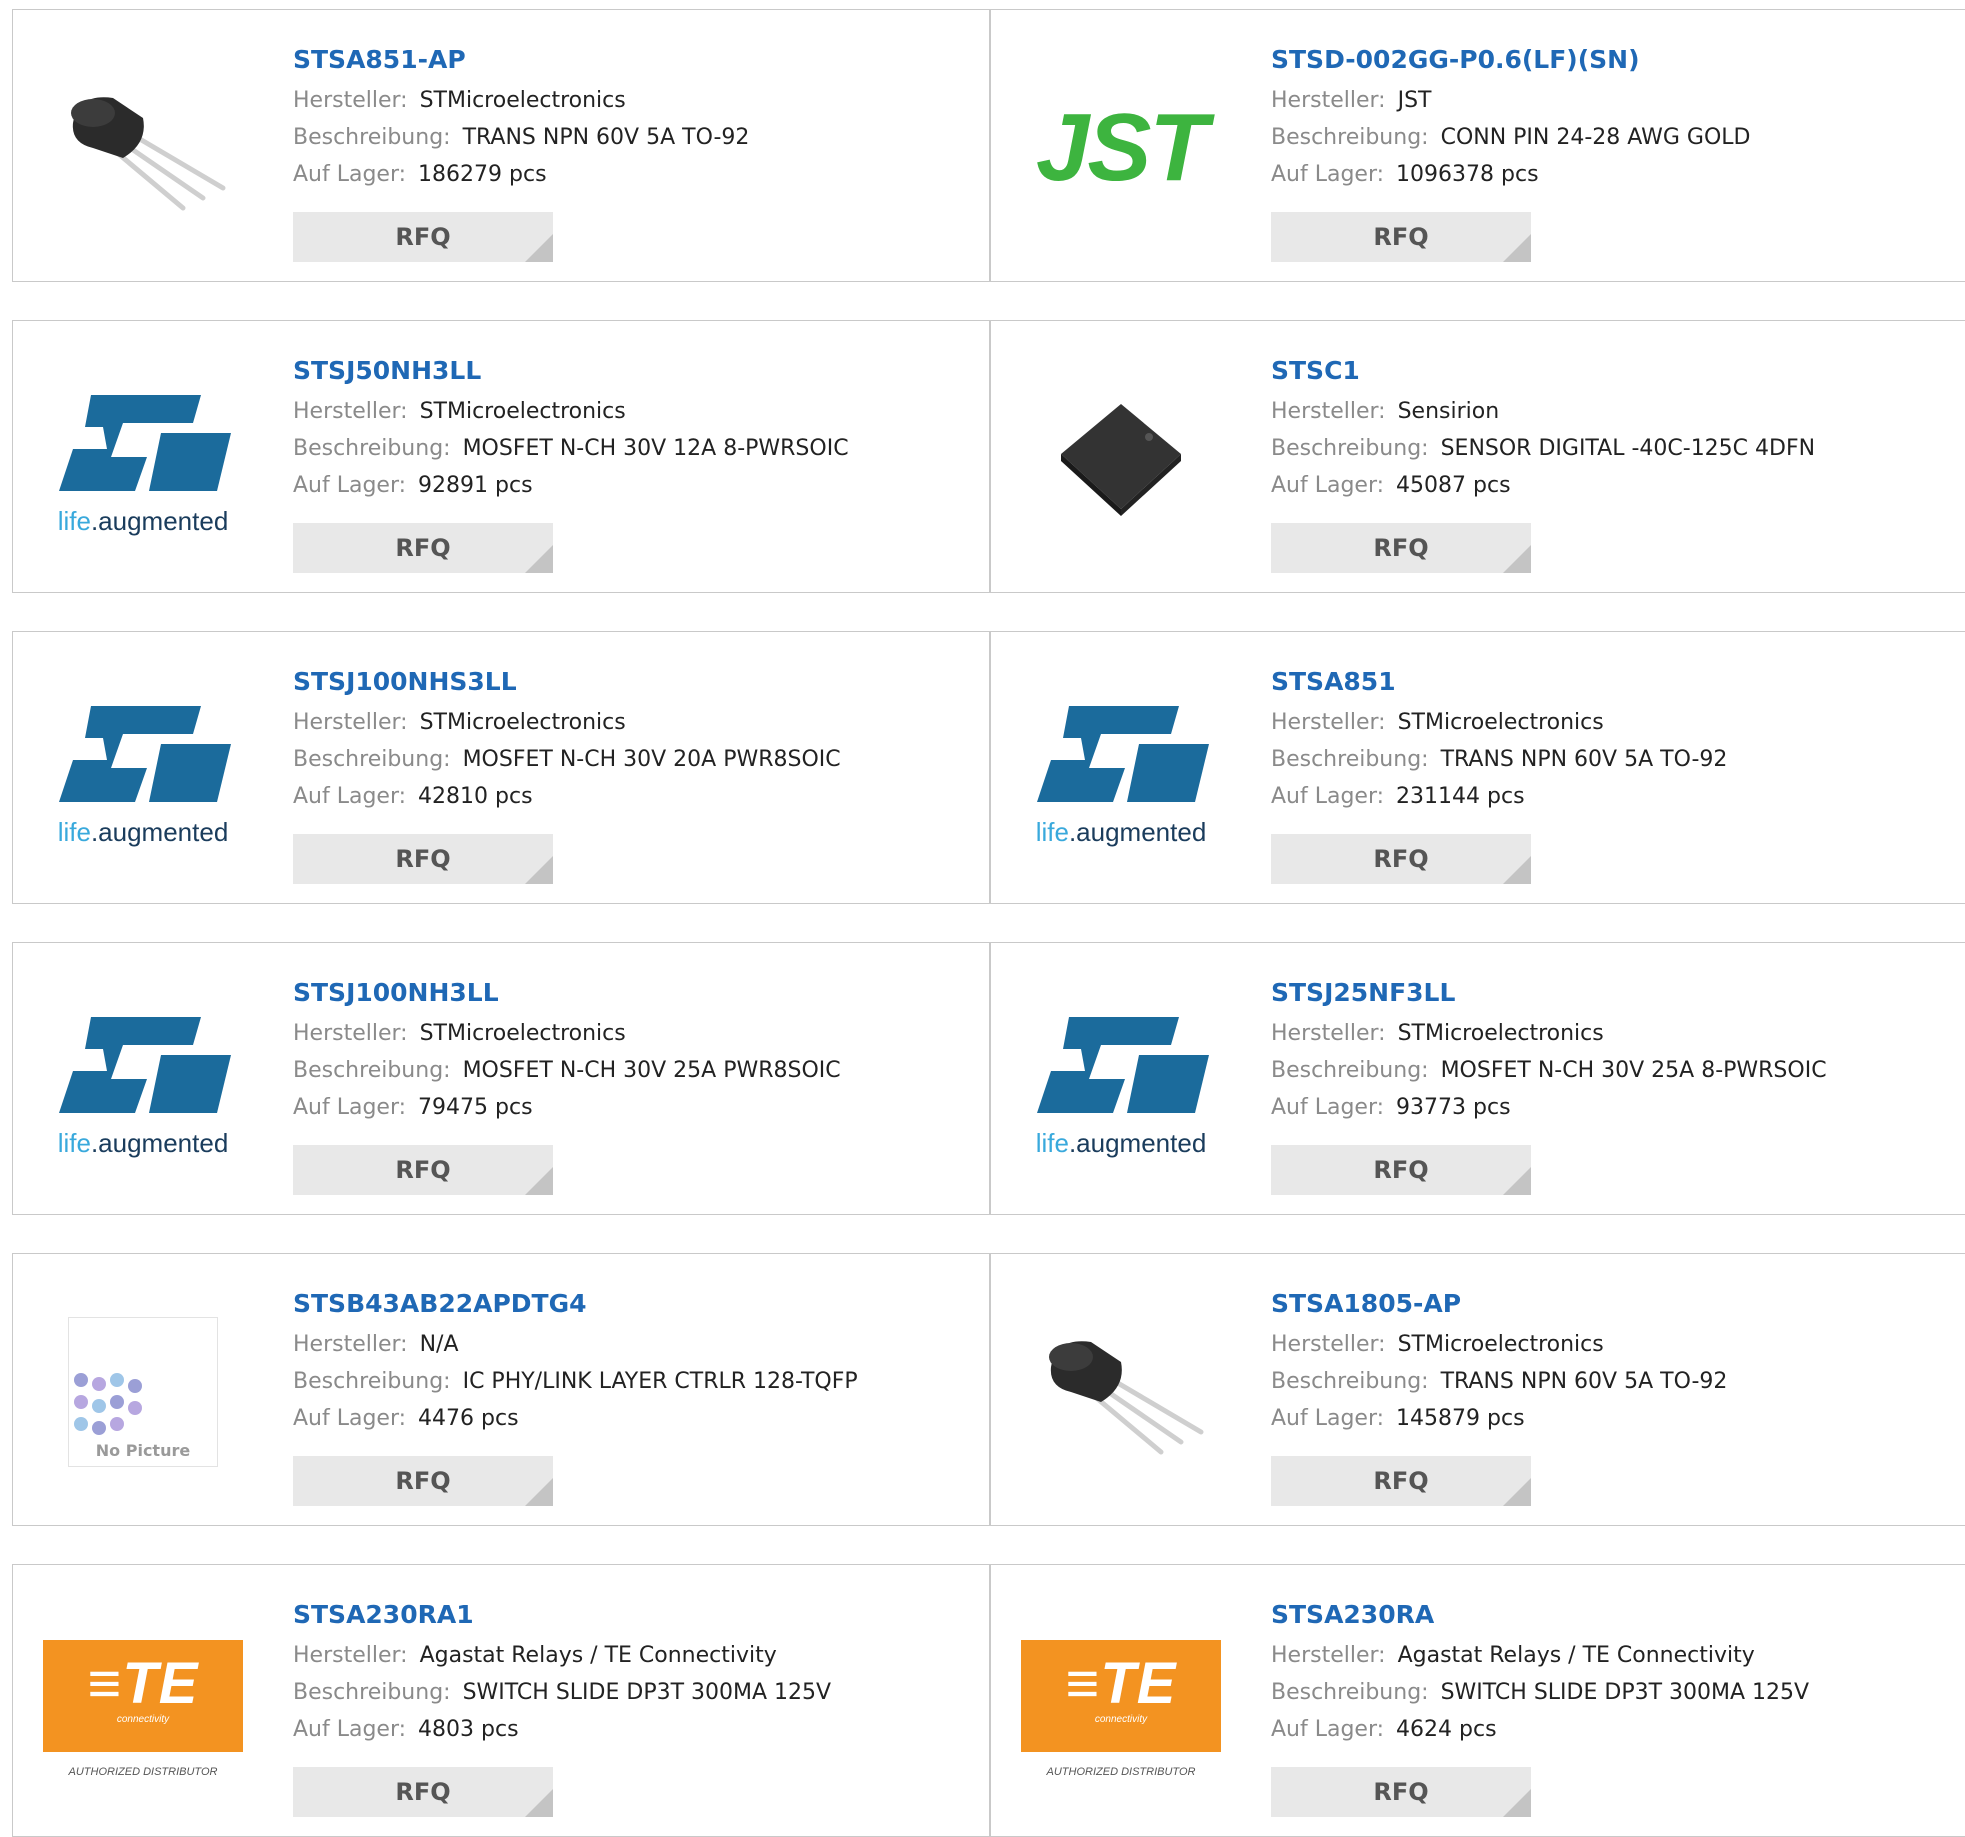 Image resolution: width=1965 pixels, height=1837 pixels. I want to click on te-logo: ≡TE connectivity AUTHORIZED DISTRIBUTOR, so click(143, 1703).